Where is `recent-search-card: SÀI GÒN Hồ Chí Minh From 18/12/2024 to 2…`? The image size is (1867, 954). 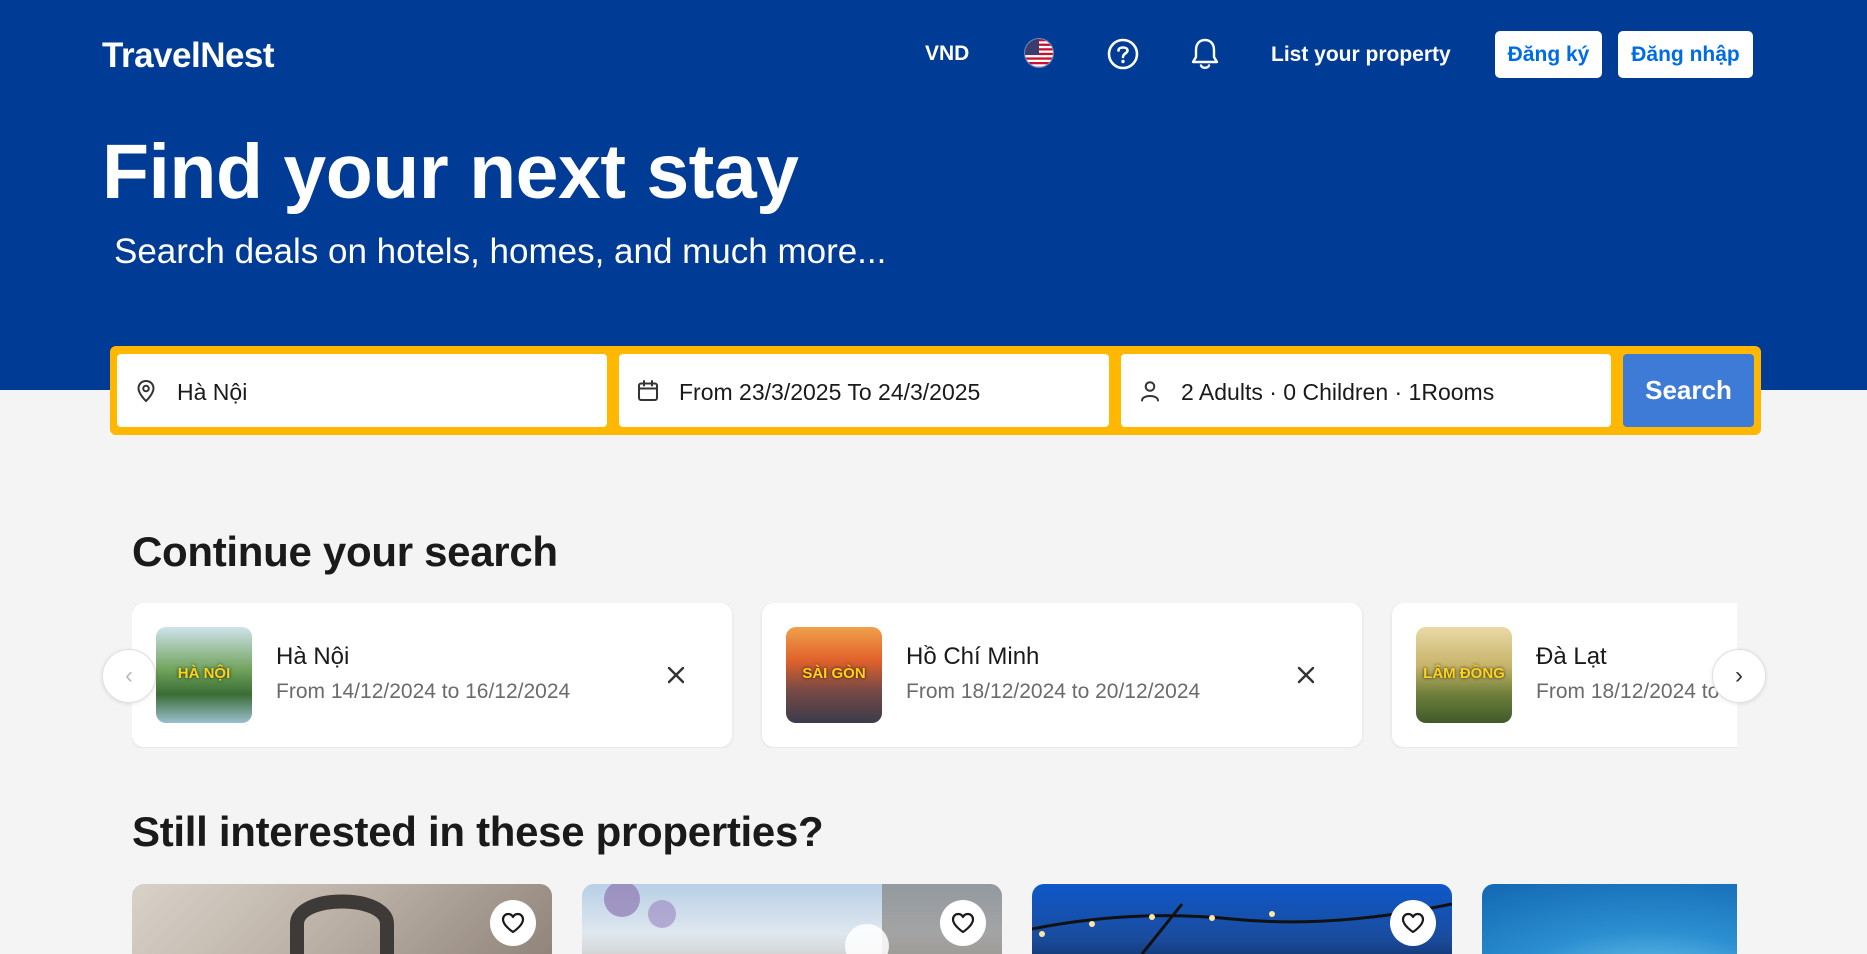 recent-search-card: SÀI GÒN Hồ Chí Minh From 18/12/2024 to 2… is located at coordinates (1062, 675).